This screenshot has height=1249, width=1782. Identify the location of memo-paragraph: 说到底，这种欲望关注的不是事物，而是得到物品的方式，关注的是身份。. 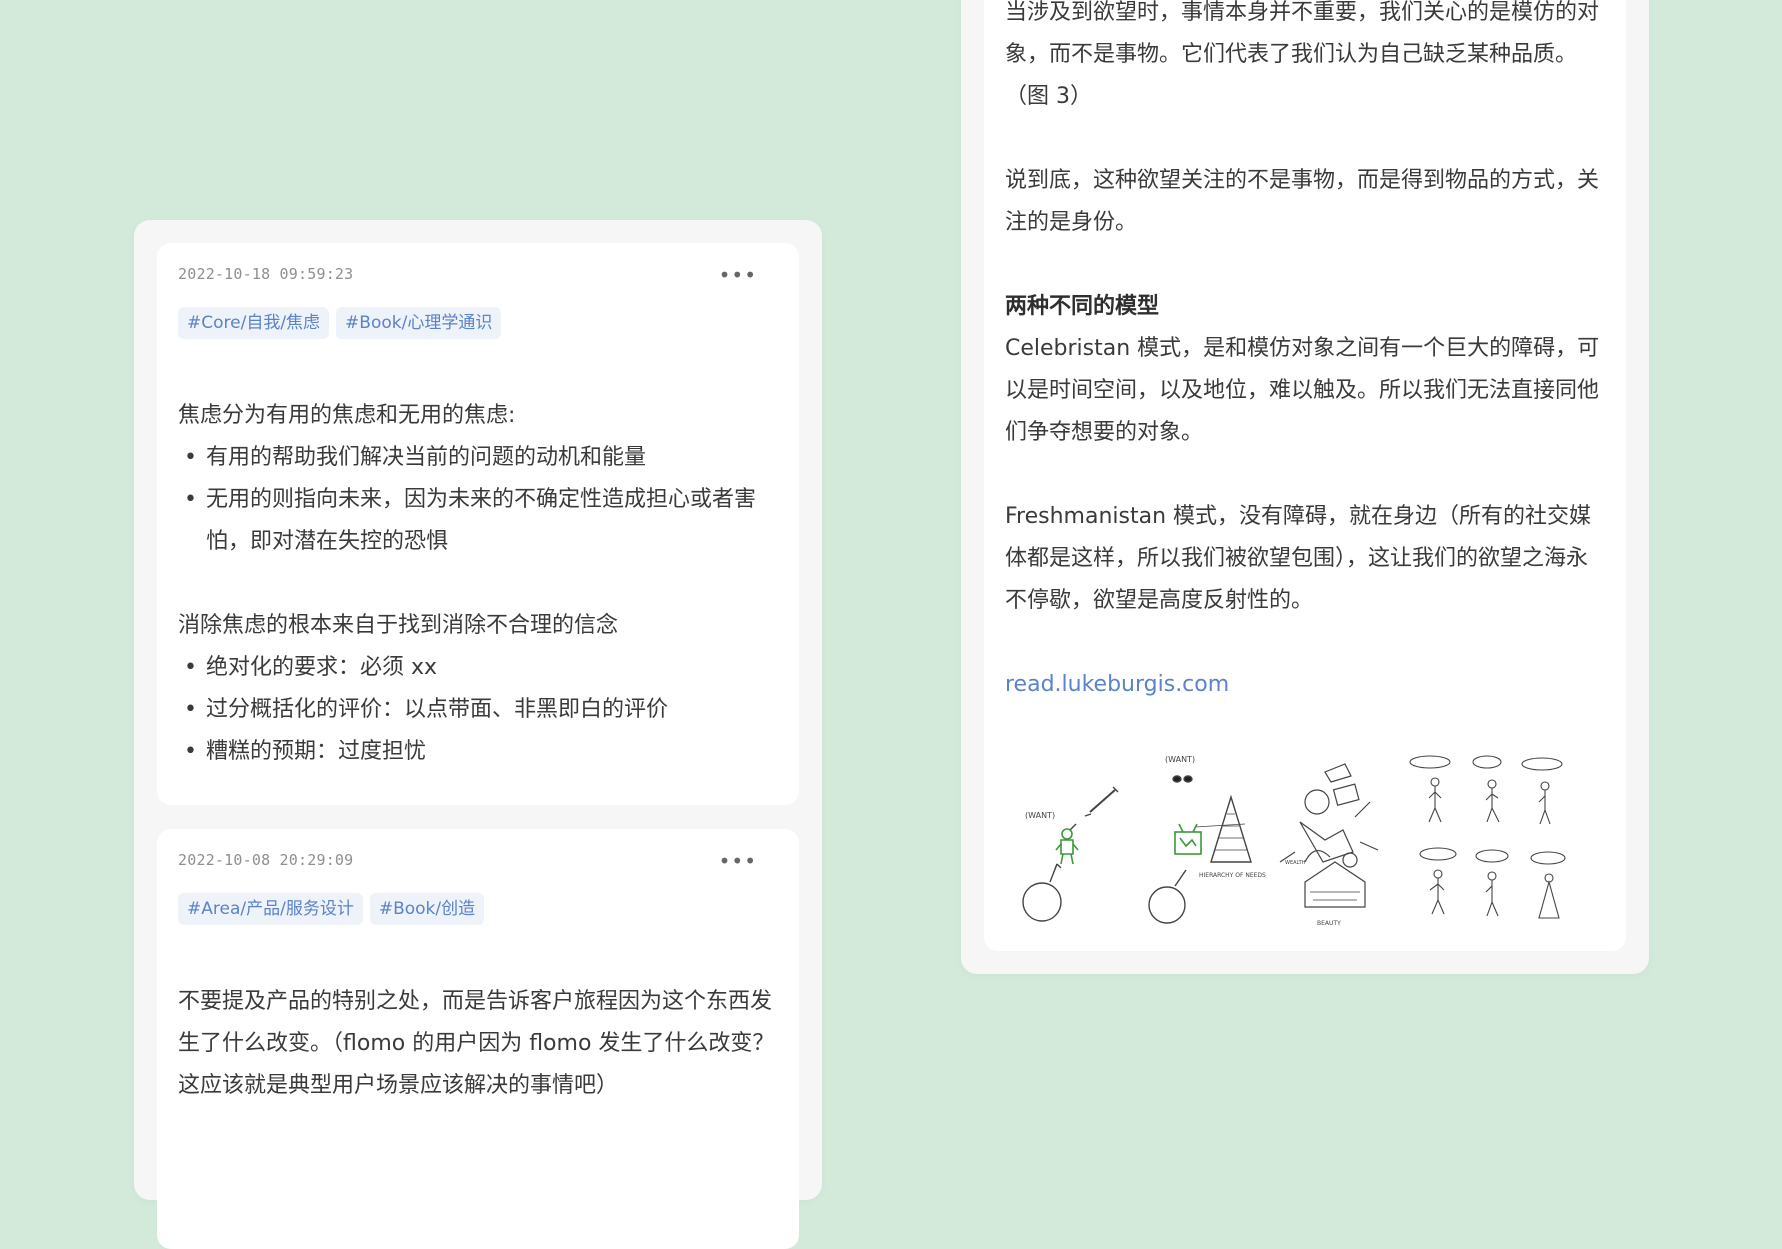
(1302, 201).